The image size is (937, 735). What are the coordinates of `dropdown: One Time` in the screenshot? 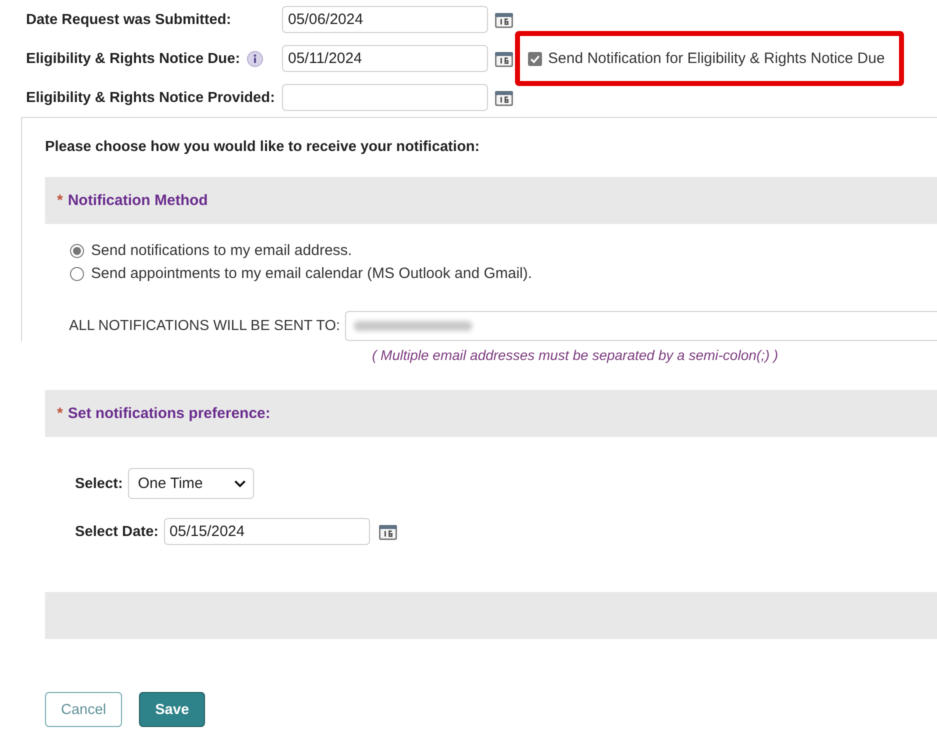 It's located at (191, 483).